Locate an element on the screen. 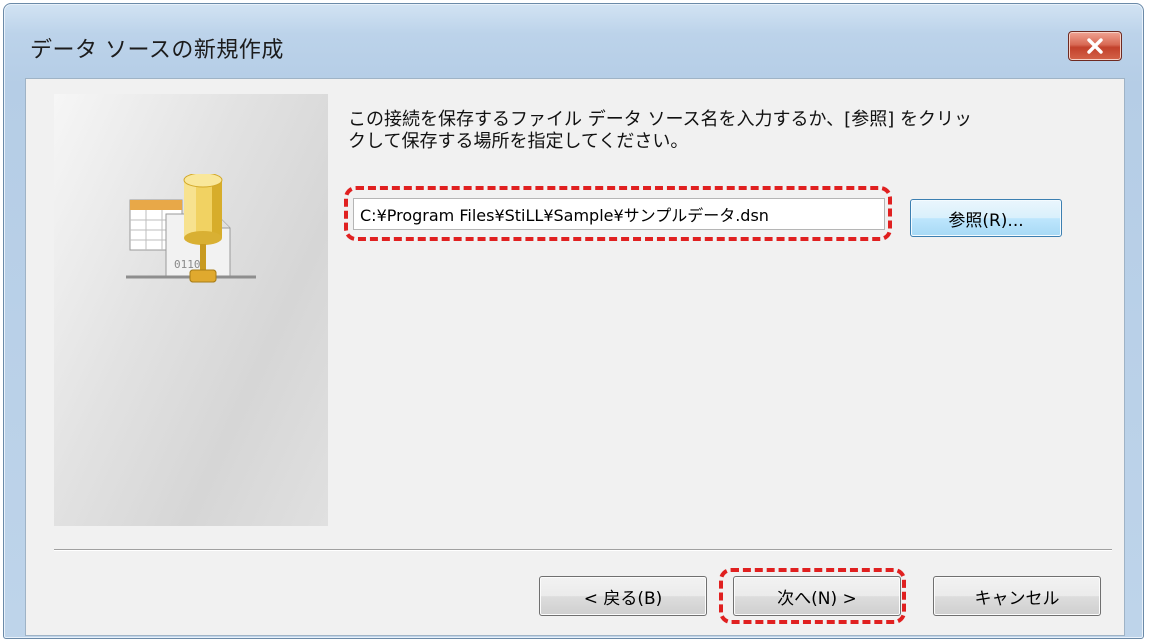  close-button is located at coordinates (1095, 46).